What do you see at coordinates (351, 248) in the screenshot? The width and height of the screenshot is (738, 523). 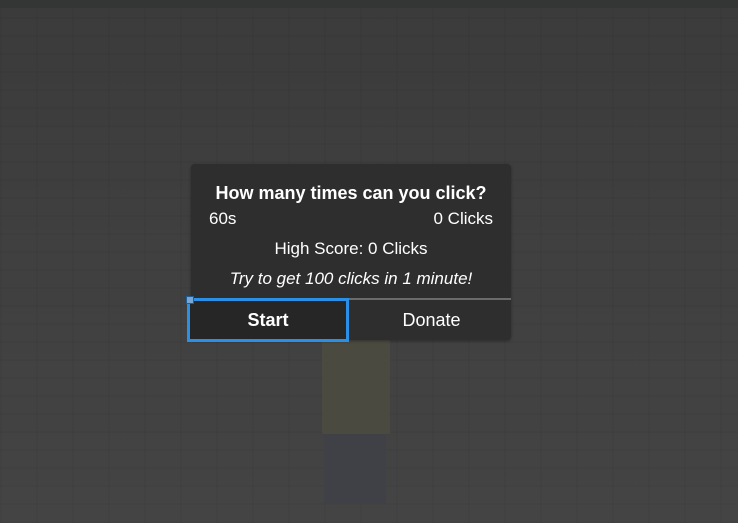 I see `high-score-label: High Score: 0 Clicks` at bounding box center [351, 248].